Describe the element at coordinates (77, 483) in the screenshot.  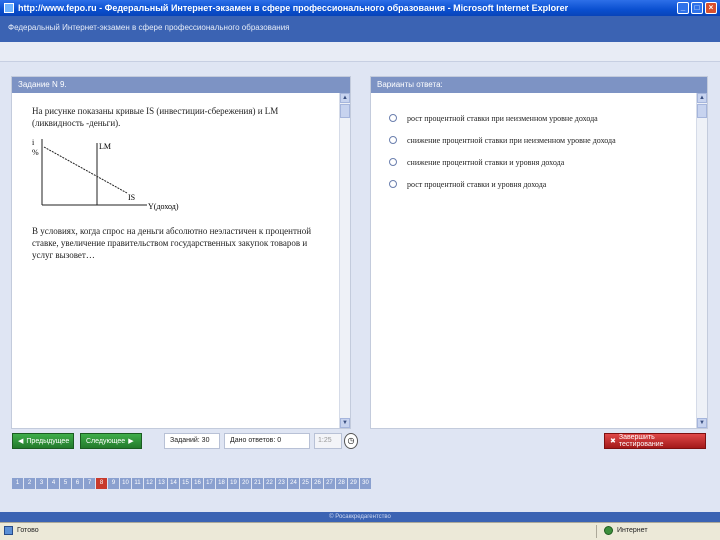
I see `page-number-button: 6` at that location.